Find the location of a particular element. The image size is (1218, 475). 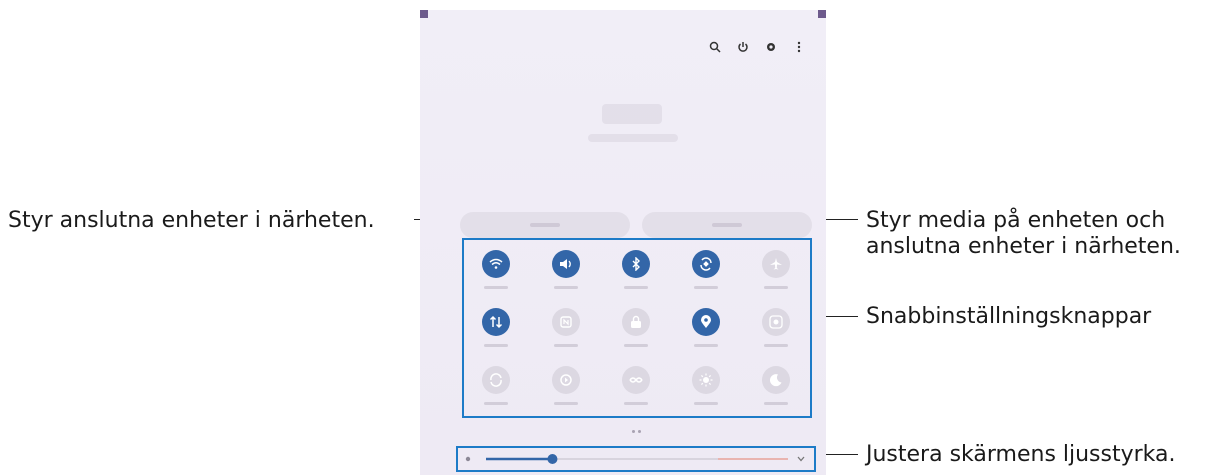

annotation-brightness: Justera skärmens ljusstyrka. is located at coordinates (1021, 454).